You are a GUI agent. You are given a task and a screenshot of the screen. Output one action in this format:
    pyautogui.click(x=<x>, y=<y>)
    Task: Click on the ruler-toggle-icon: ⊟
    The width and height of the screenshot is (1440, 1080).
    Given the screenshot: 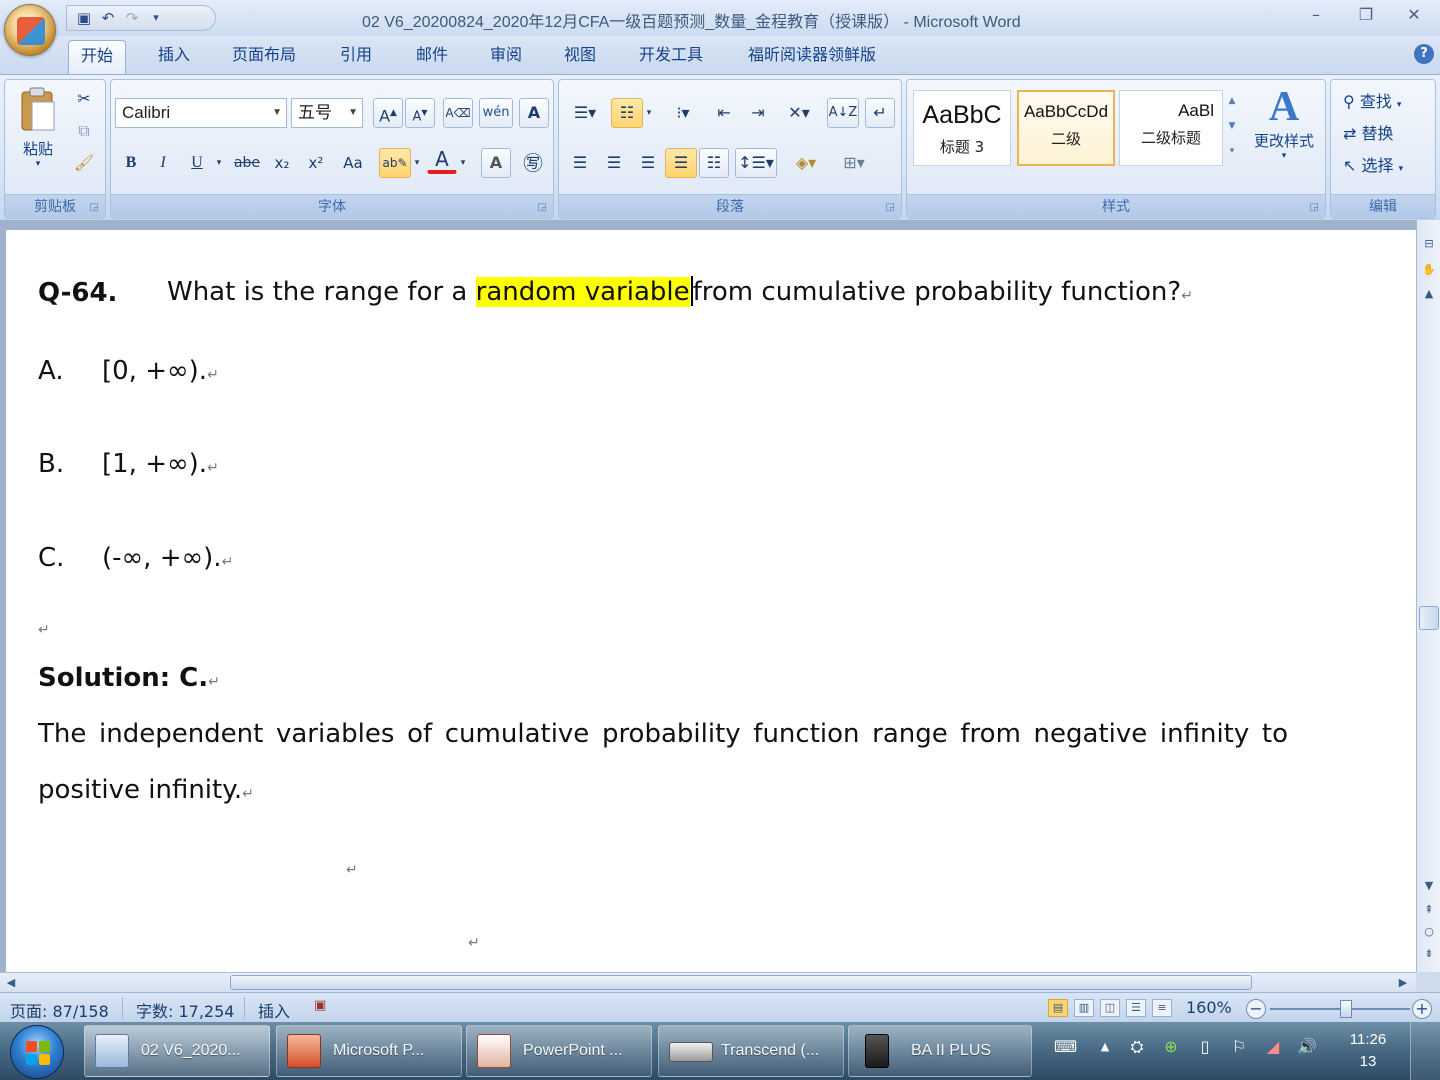 What is the action you would take?
    pyautogui.click(x=1429, y=244)
    